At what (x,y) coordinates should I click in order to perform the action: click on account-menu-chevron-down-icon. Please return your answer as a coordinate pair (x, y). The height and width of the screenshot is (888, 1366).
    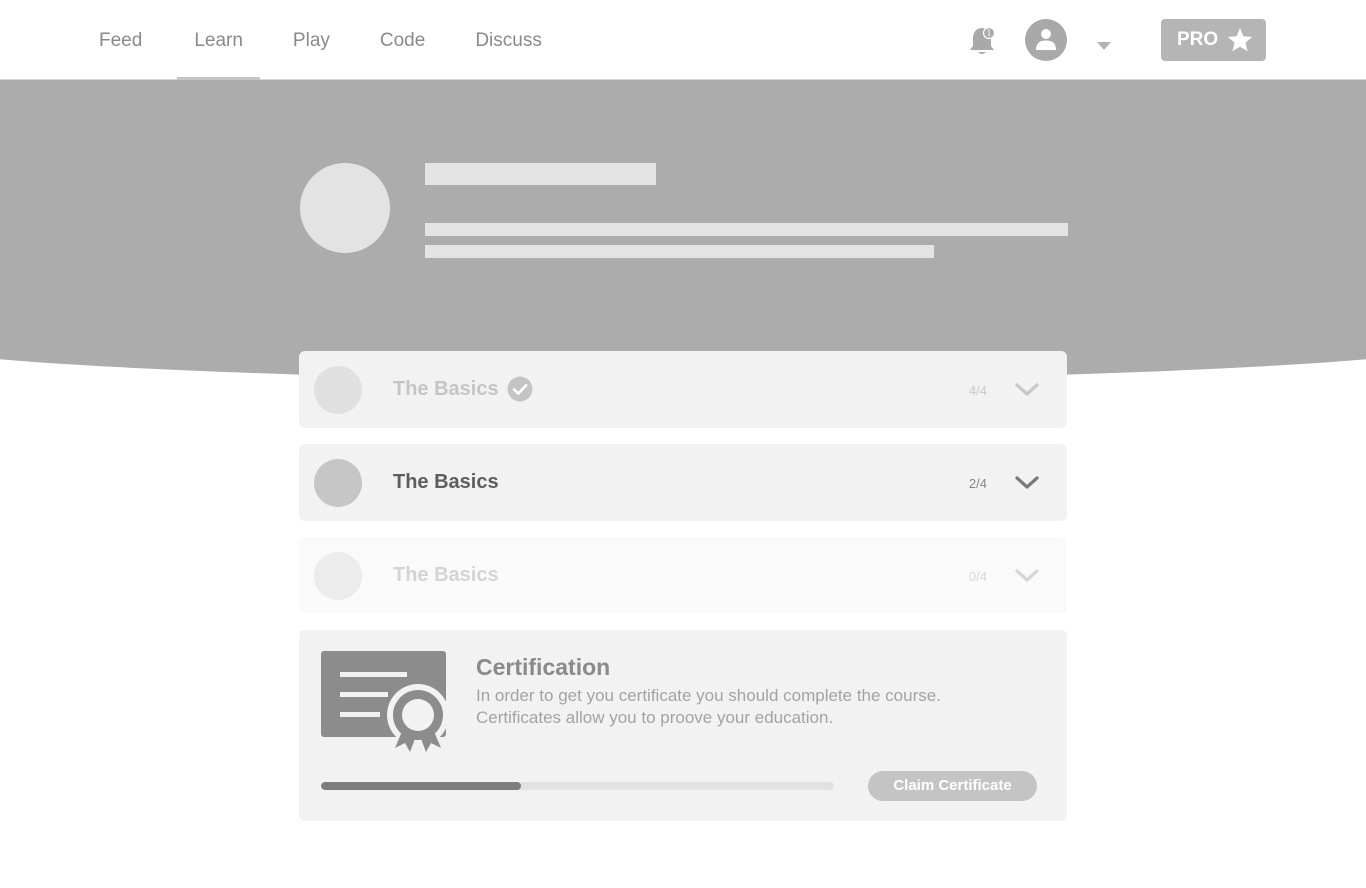
    Looking at the image, I should click on (1104, 44).